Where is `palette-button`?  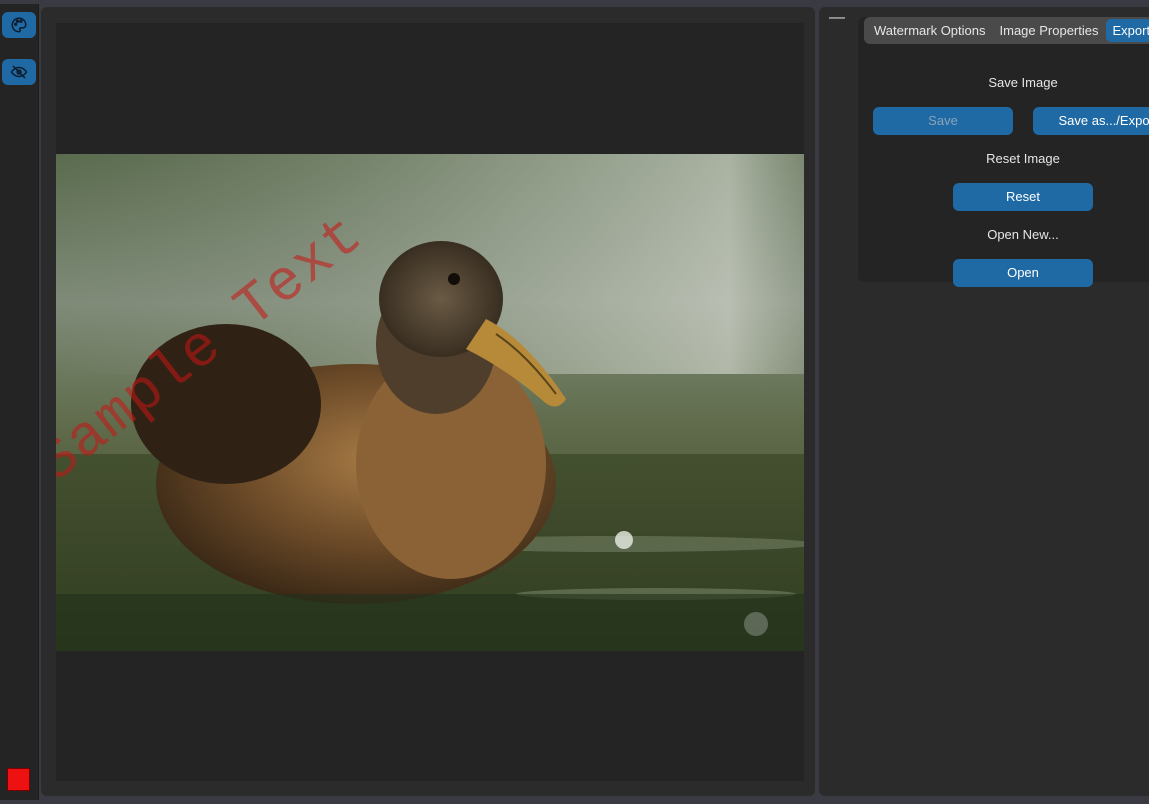 palette-button is located at coordinates (19, 25).